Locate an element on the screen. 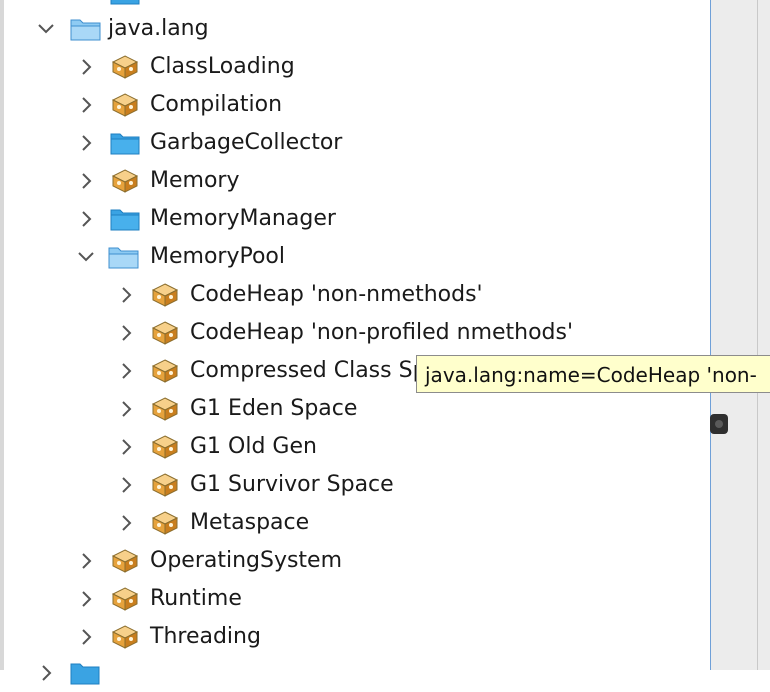  right-panel is located at coordinates (740, 335).